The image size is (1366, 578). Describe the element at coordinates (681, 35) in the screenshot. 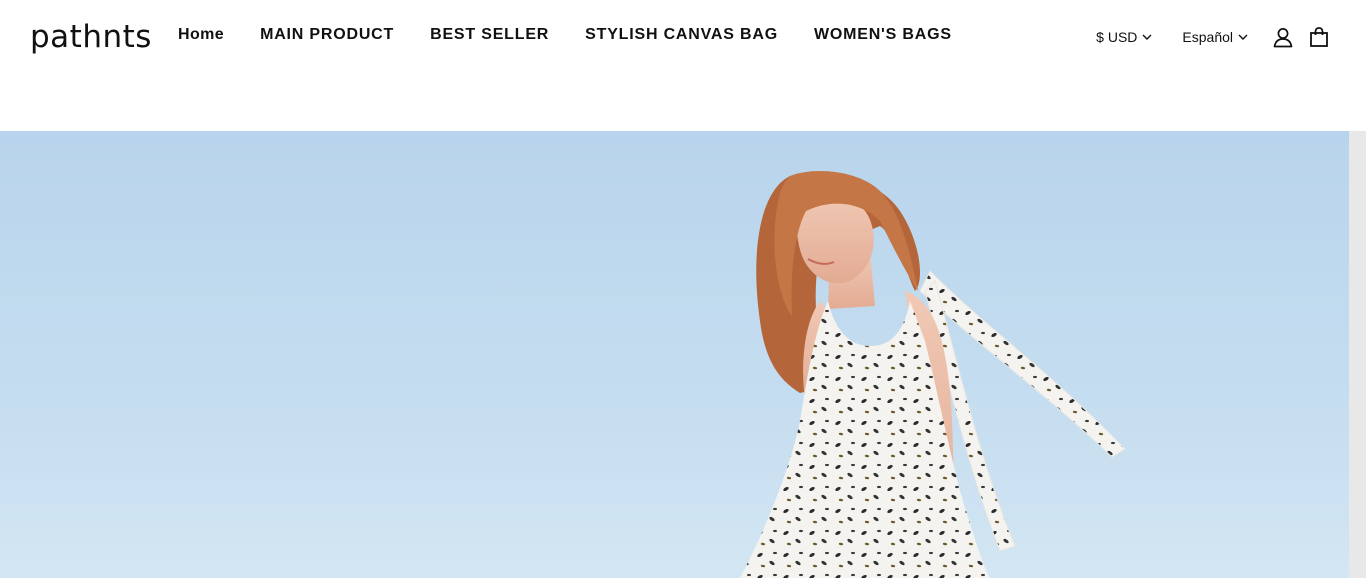

I see `nav-stylish-canvas-bag: STYLISH CANVAS BAG` at that location.